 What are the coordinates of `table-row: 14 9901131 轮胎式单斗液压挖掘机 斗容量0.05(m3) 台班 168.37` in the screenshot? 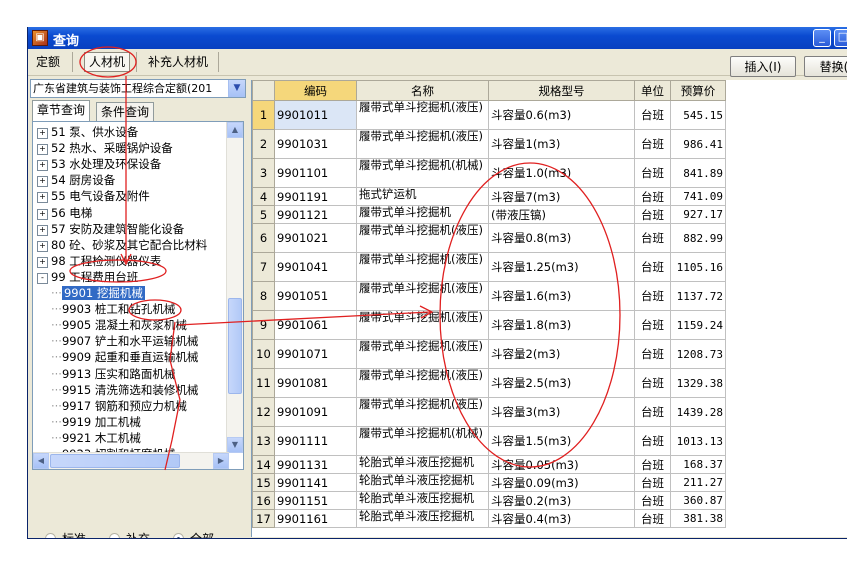 It's located at (489, 464).